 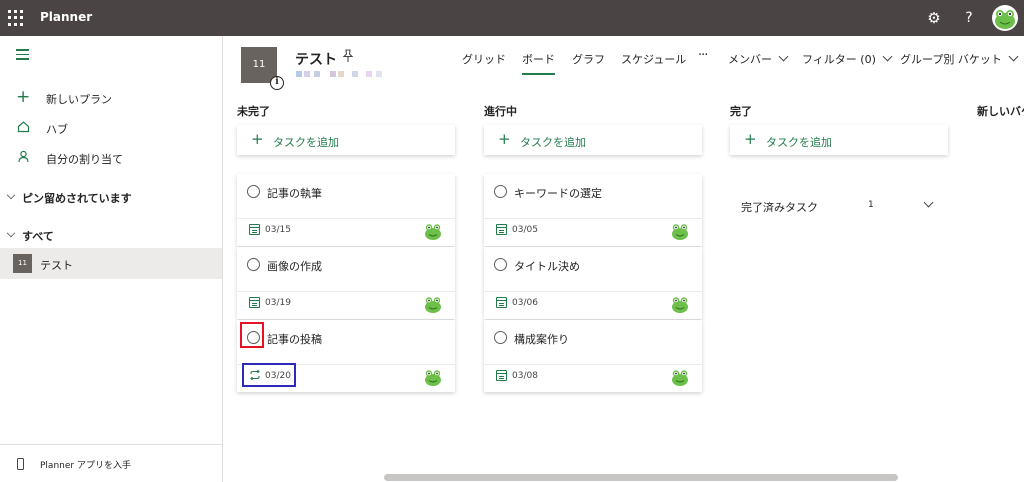 What do you see at coordinates (934, 18) in the screenshot?
I see `gear-icon: ⚙` at bounding box center [934, 18].